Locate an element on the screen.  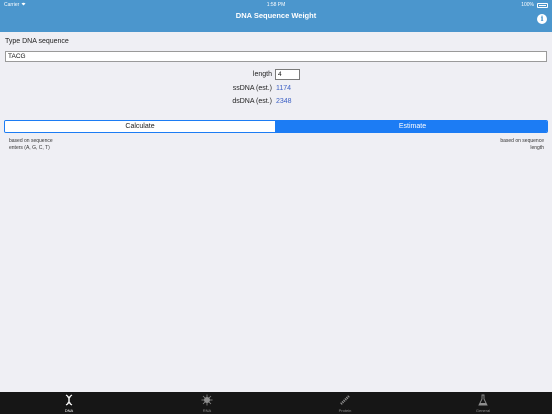
status-time: 1:58 PM is located at coordinates (276, 5).